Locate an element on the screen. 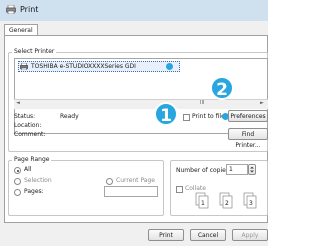 The height and width of the screenshot is (246, 320). scroll-right-icon: ► is located at coordinates (262, 103).